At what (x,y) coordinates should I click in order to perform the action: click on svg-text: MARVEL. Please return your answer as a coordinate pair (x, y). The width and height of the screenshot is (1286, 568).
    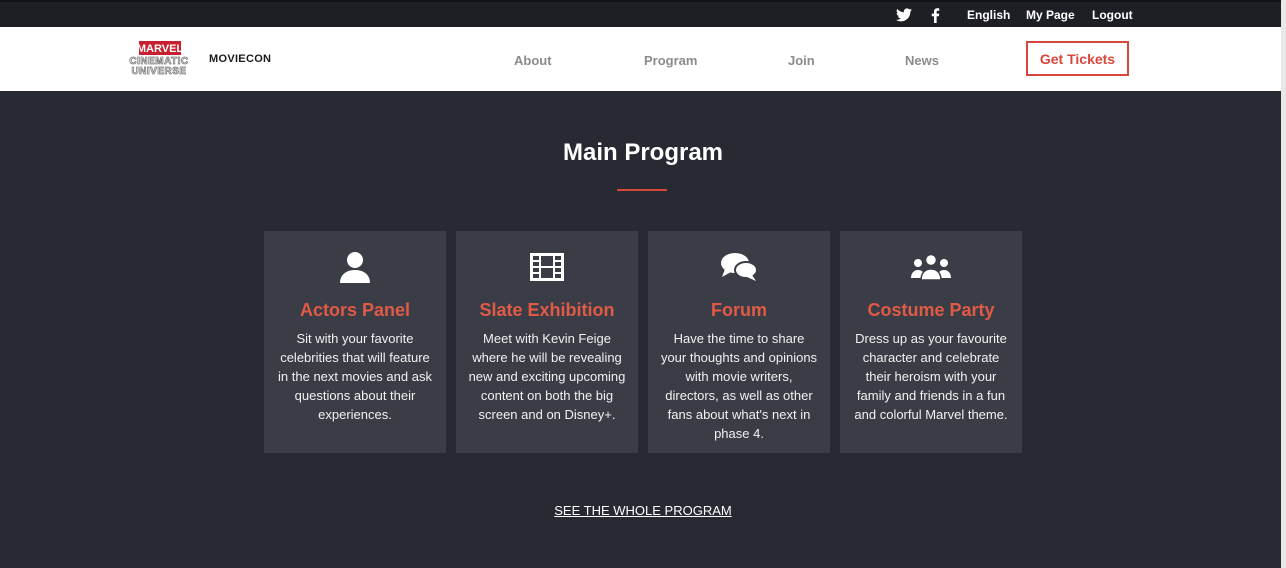
    Looking at the image, I should click on (160, 49).